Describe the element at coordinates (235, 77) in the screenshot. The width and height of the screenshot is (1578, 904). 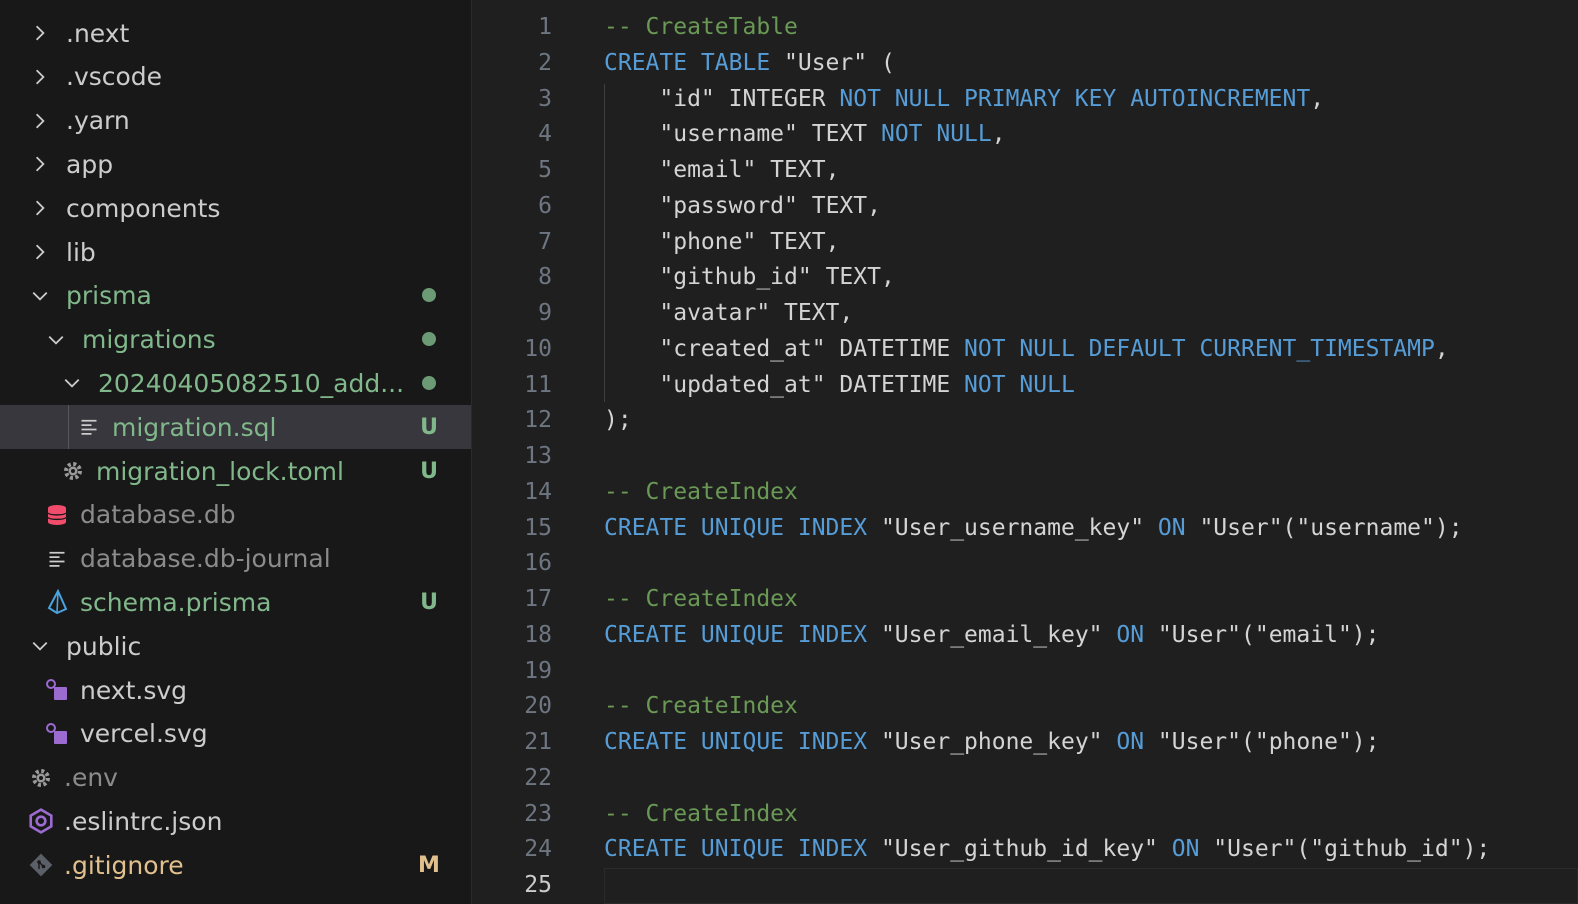
I see `tree-item: .vscode` at that location.